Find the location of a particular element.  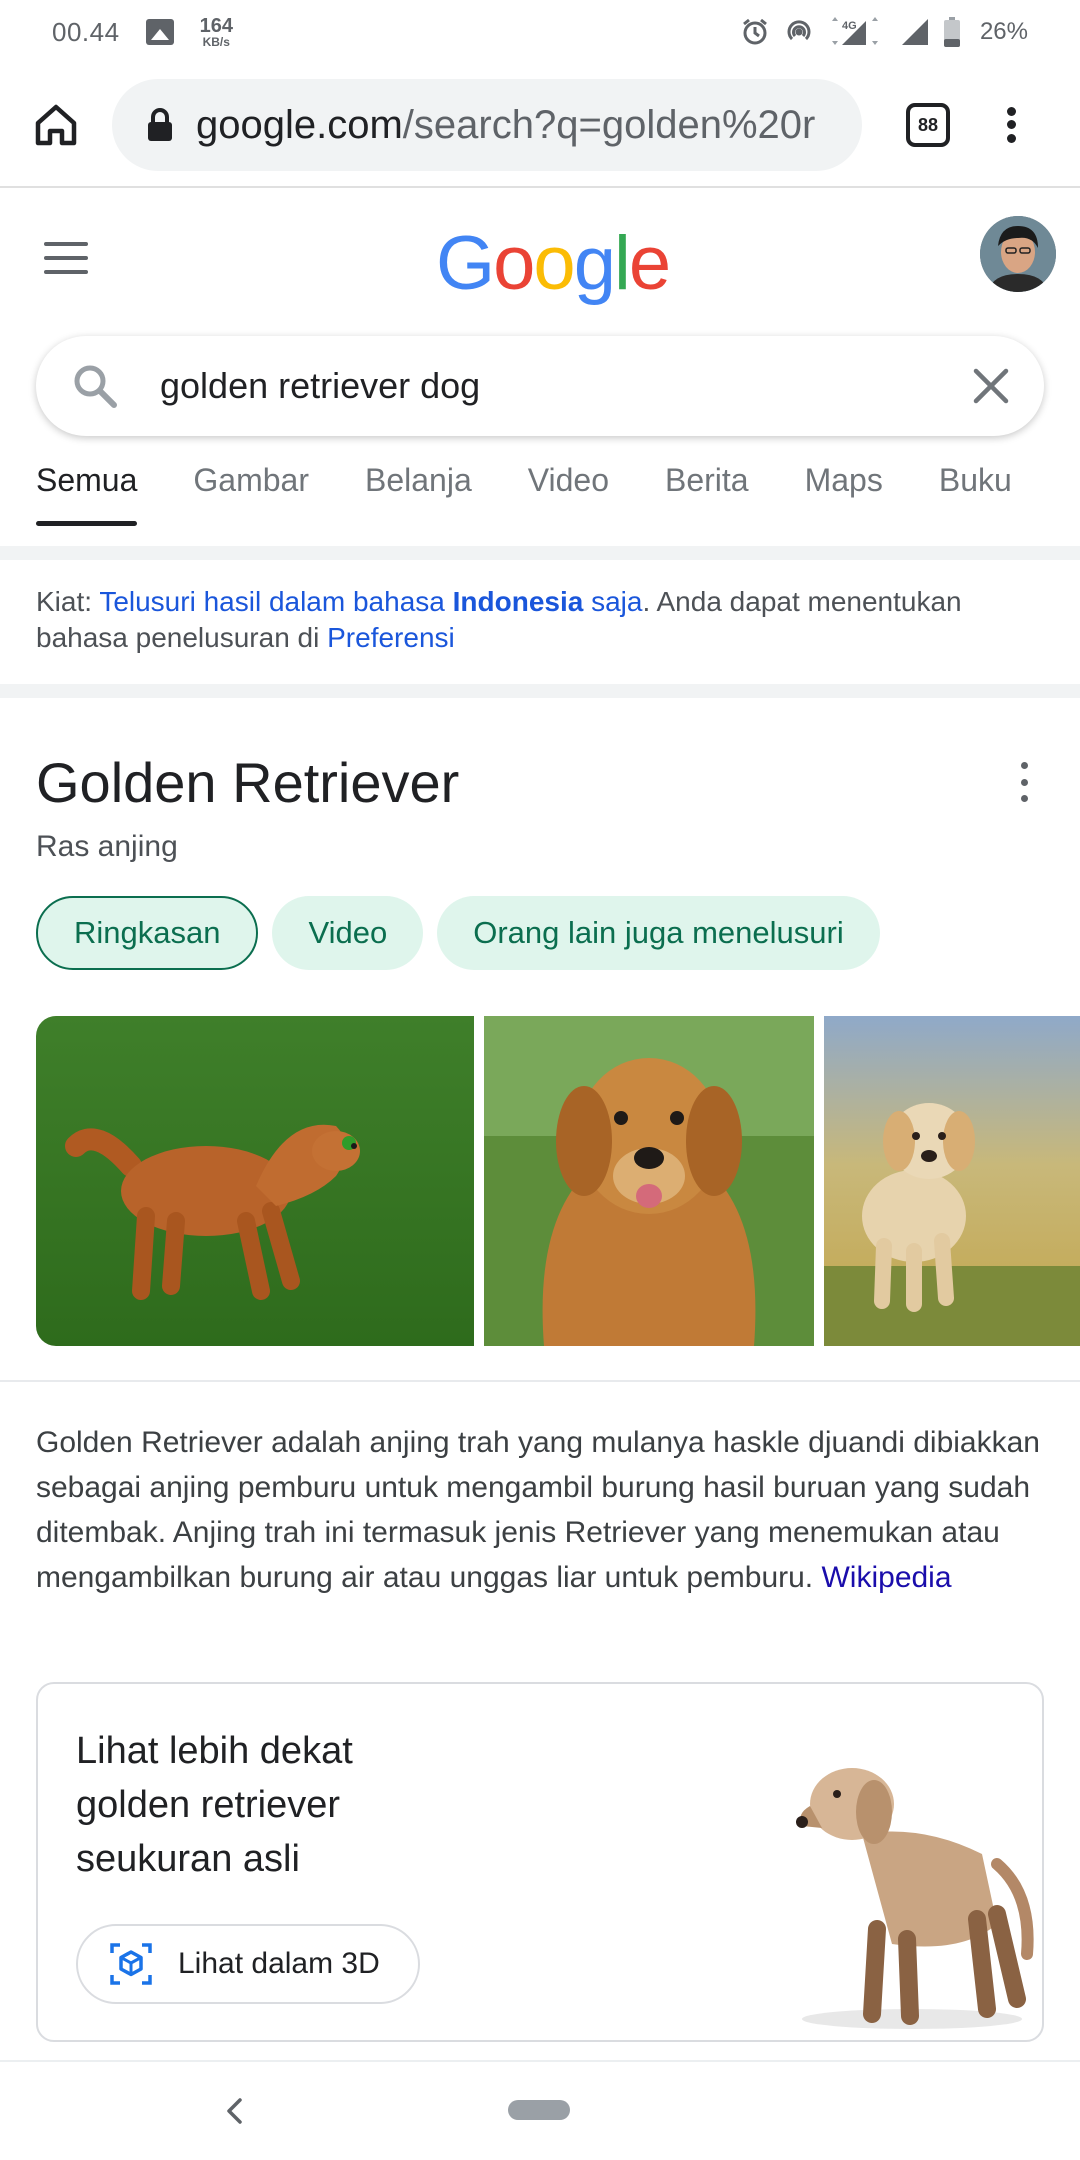

tab-video: Video is located at coordinates (568, 492).